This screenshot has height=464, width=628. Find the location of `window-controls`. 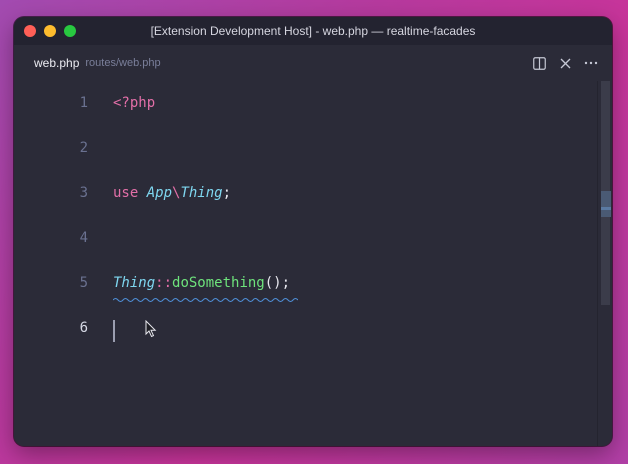

window-controls is located at coordinates (50, 31).